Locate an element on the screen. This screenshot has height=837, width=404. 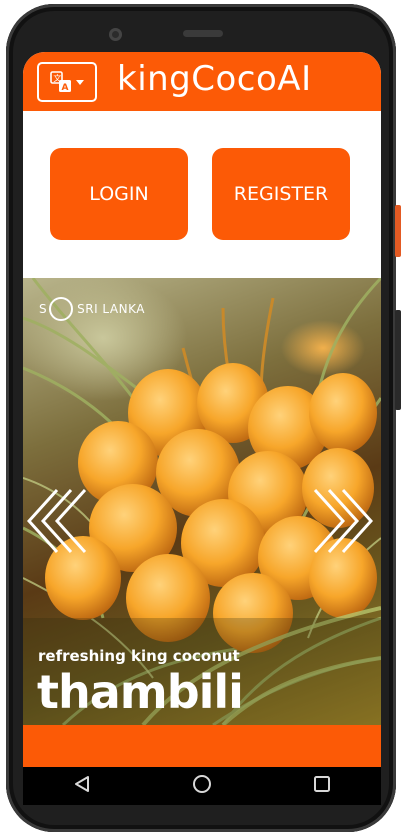
login-button: LOGIN is located at coordinates (119, 194).